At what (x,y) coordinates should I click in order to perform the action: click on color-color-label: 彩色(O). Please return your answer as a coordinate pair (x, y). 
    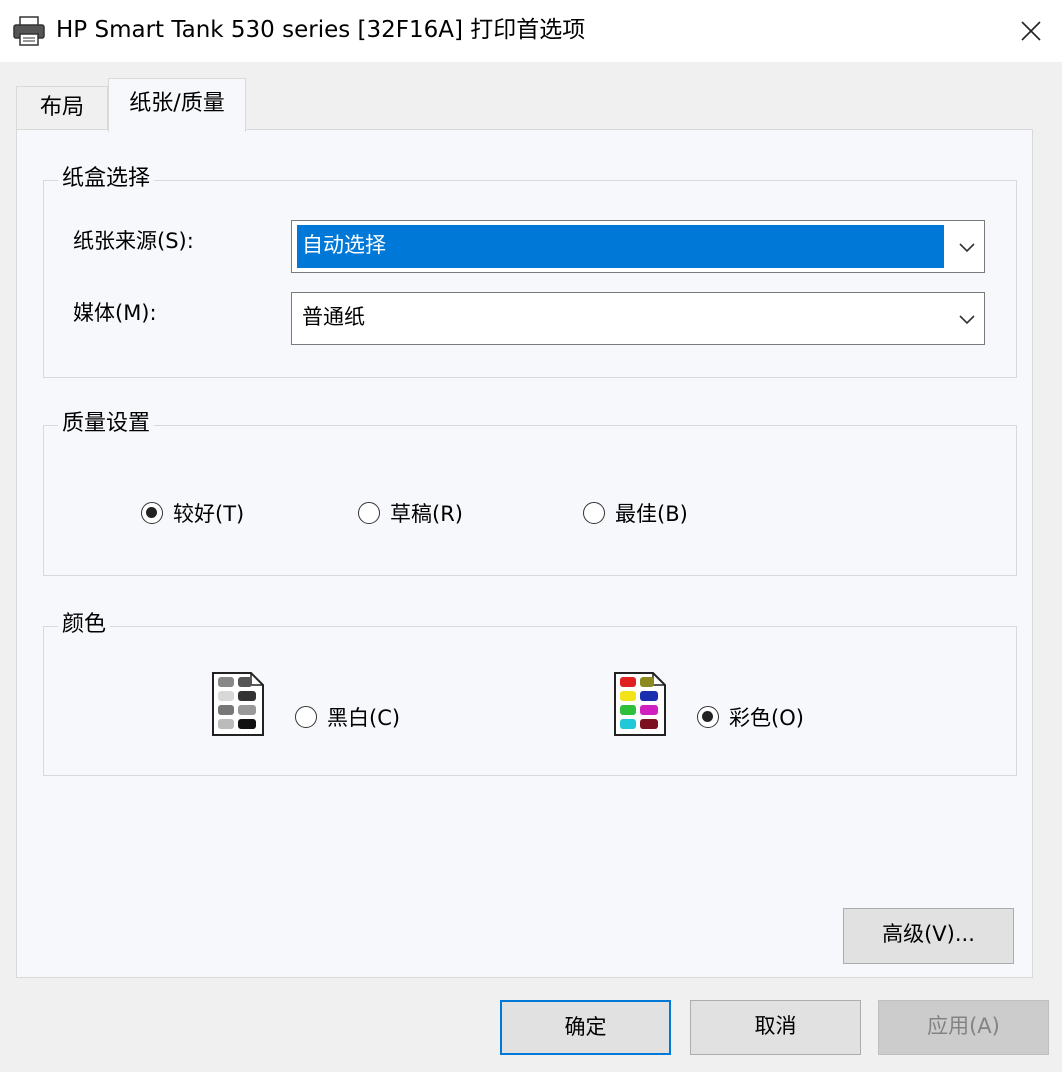
    Looking at the image, I should click on (766, 718).